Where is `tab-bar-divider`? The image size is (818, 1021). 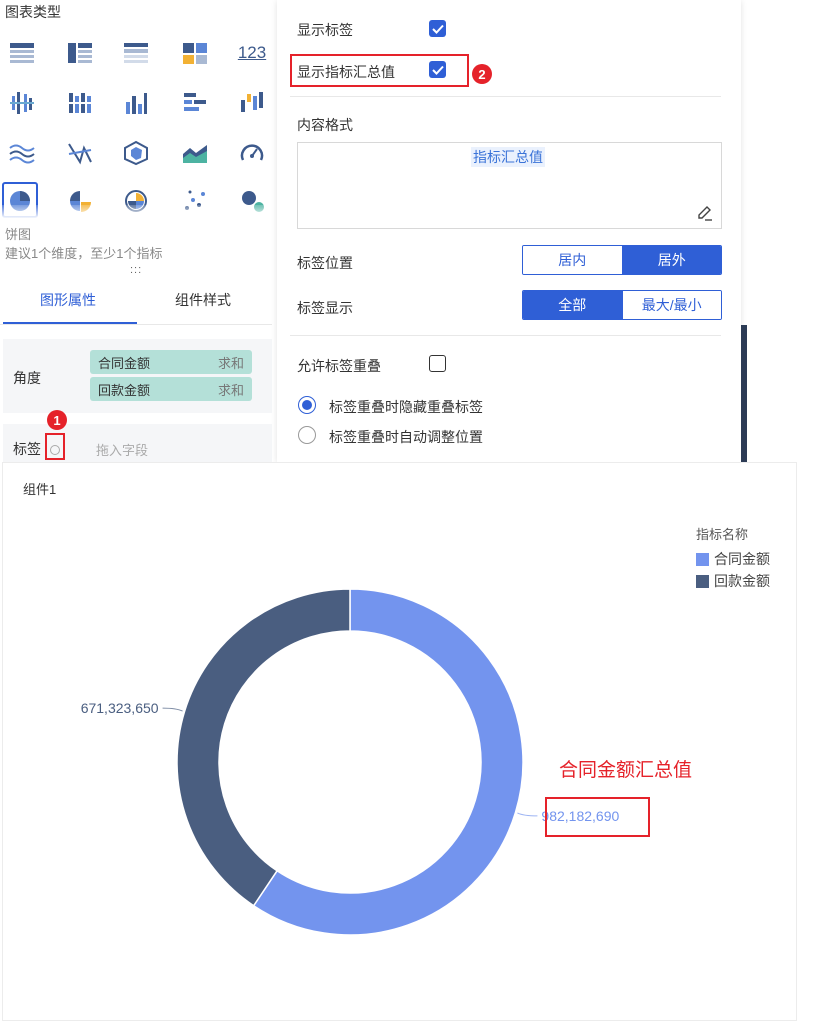
tab-bar-divider is located at coordinates (136, 324).